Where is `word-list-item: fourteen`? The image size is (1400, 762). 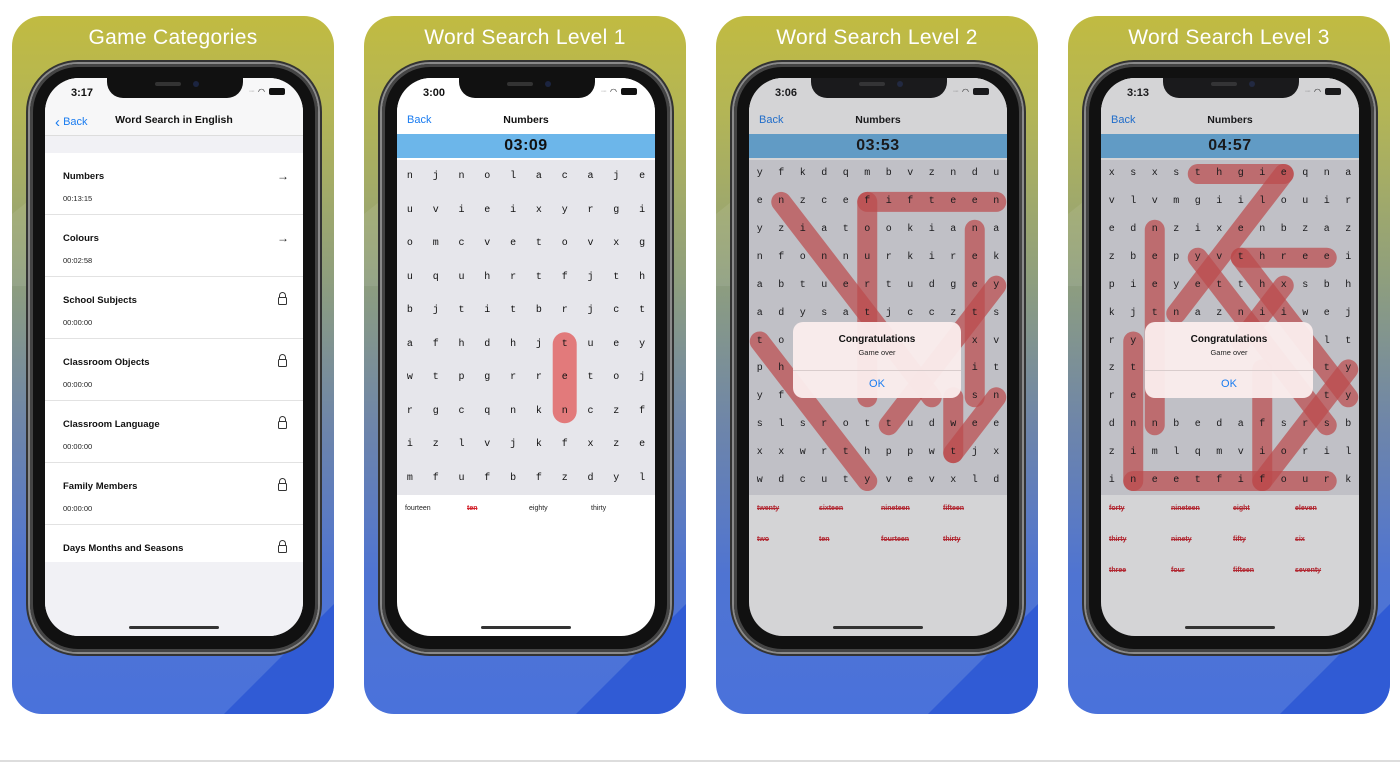
word-list-item: fourteen is located at coordinates (418, 508).